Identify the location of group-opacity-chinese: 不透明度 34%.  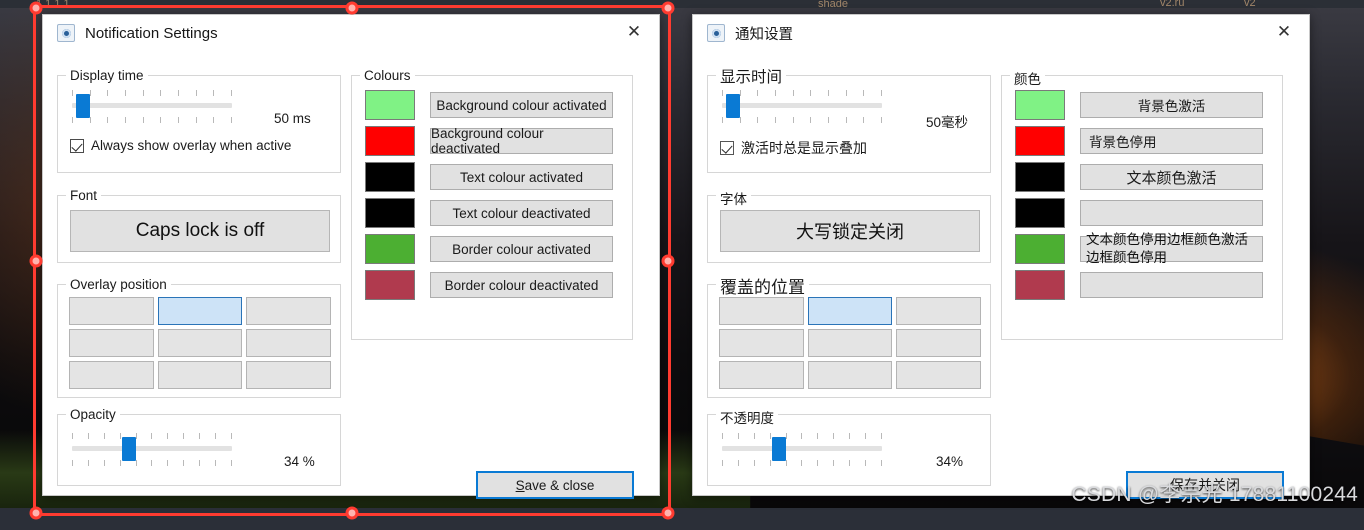
(849, 446).